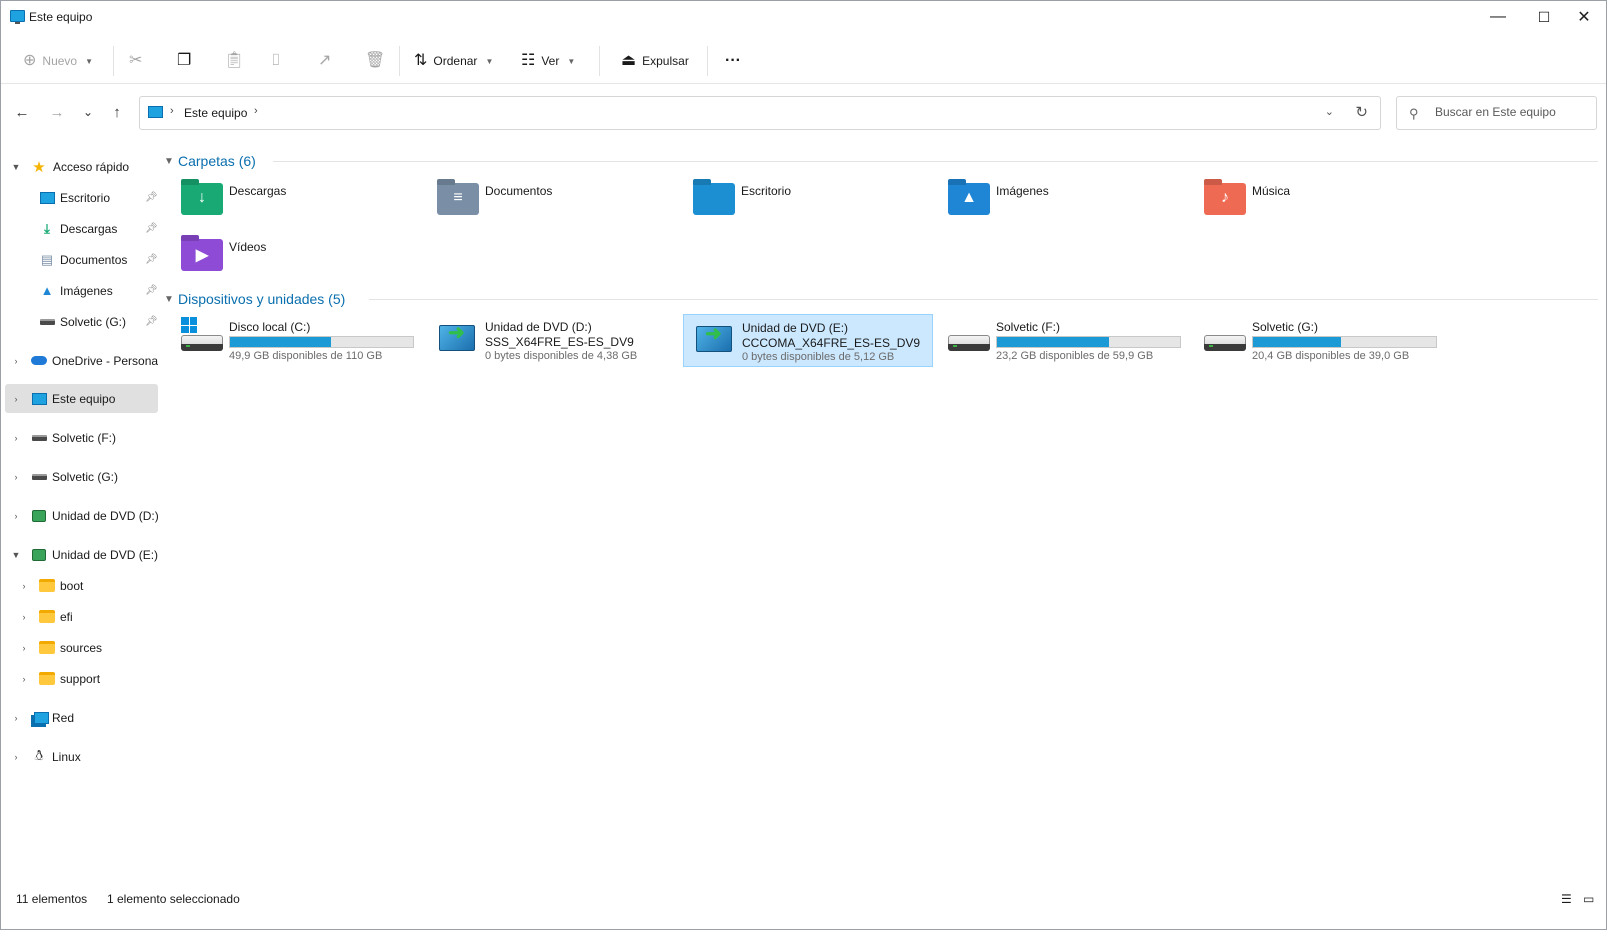  I want to click on folder-tile-documentos: ≡ Documentos, so click(548, 201).